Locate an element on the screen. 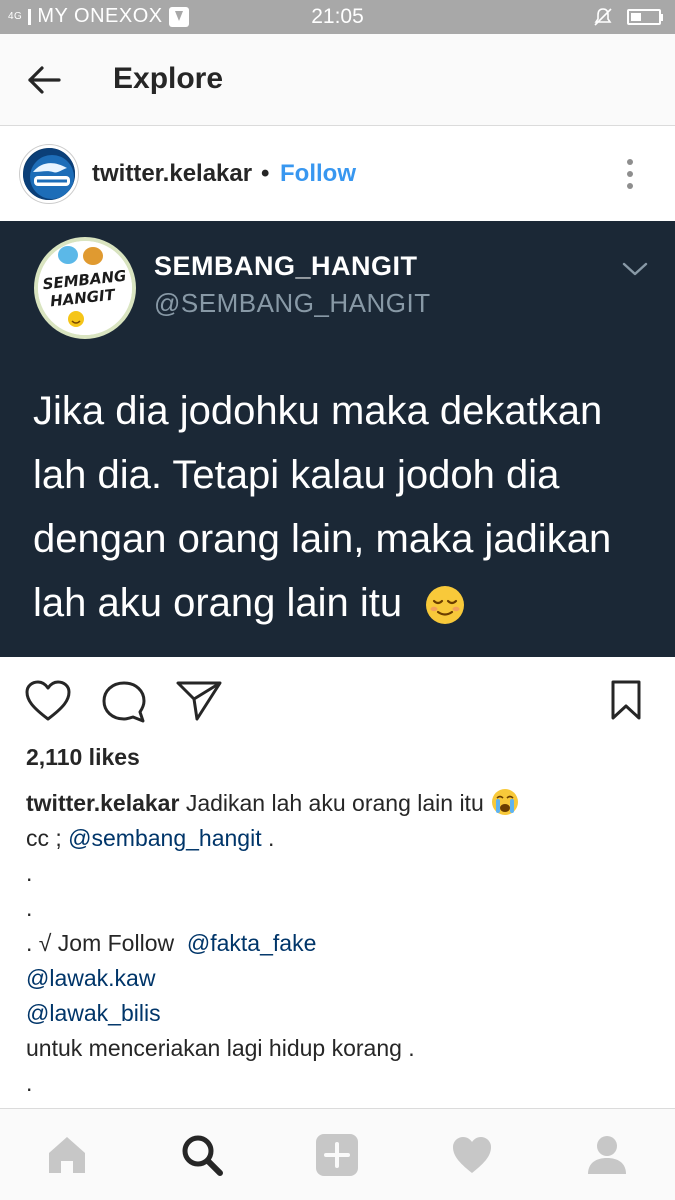 This screenshot has height=1200, width=675. twitter-kelakar-logo is located at coordinates (49, 174).